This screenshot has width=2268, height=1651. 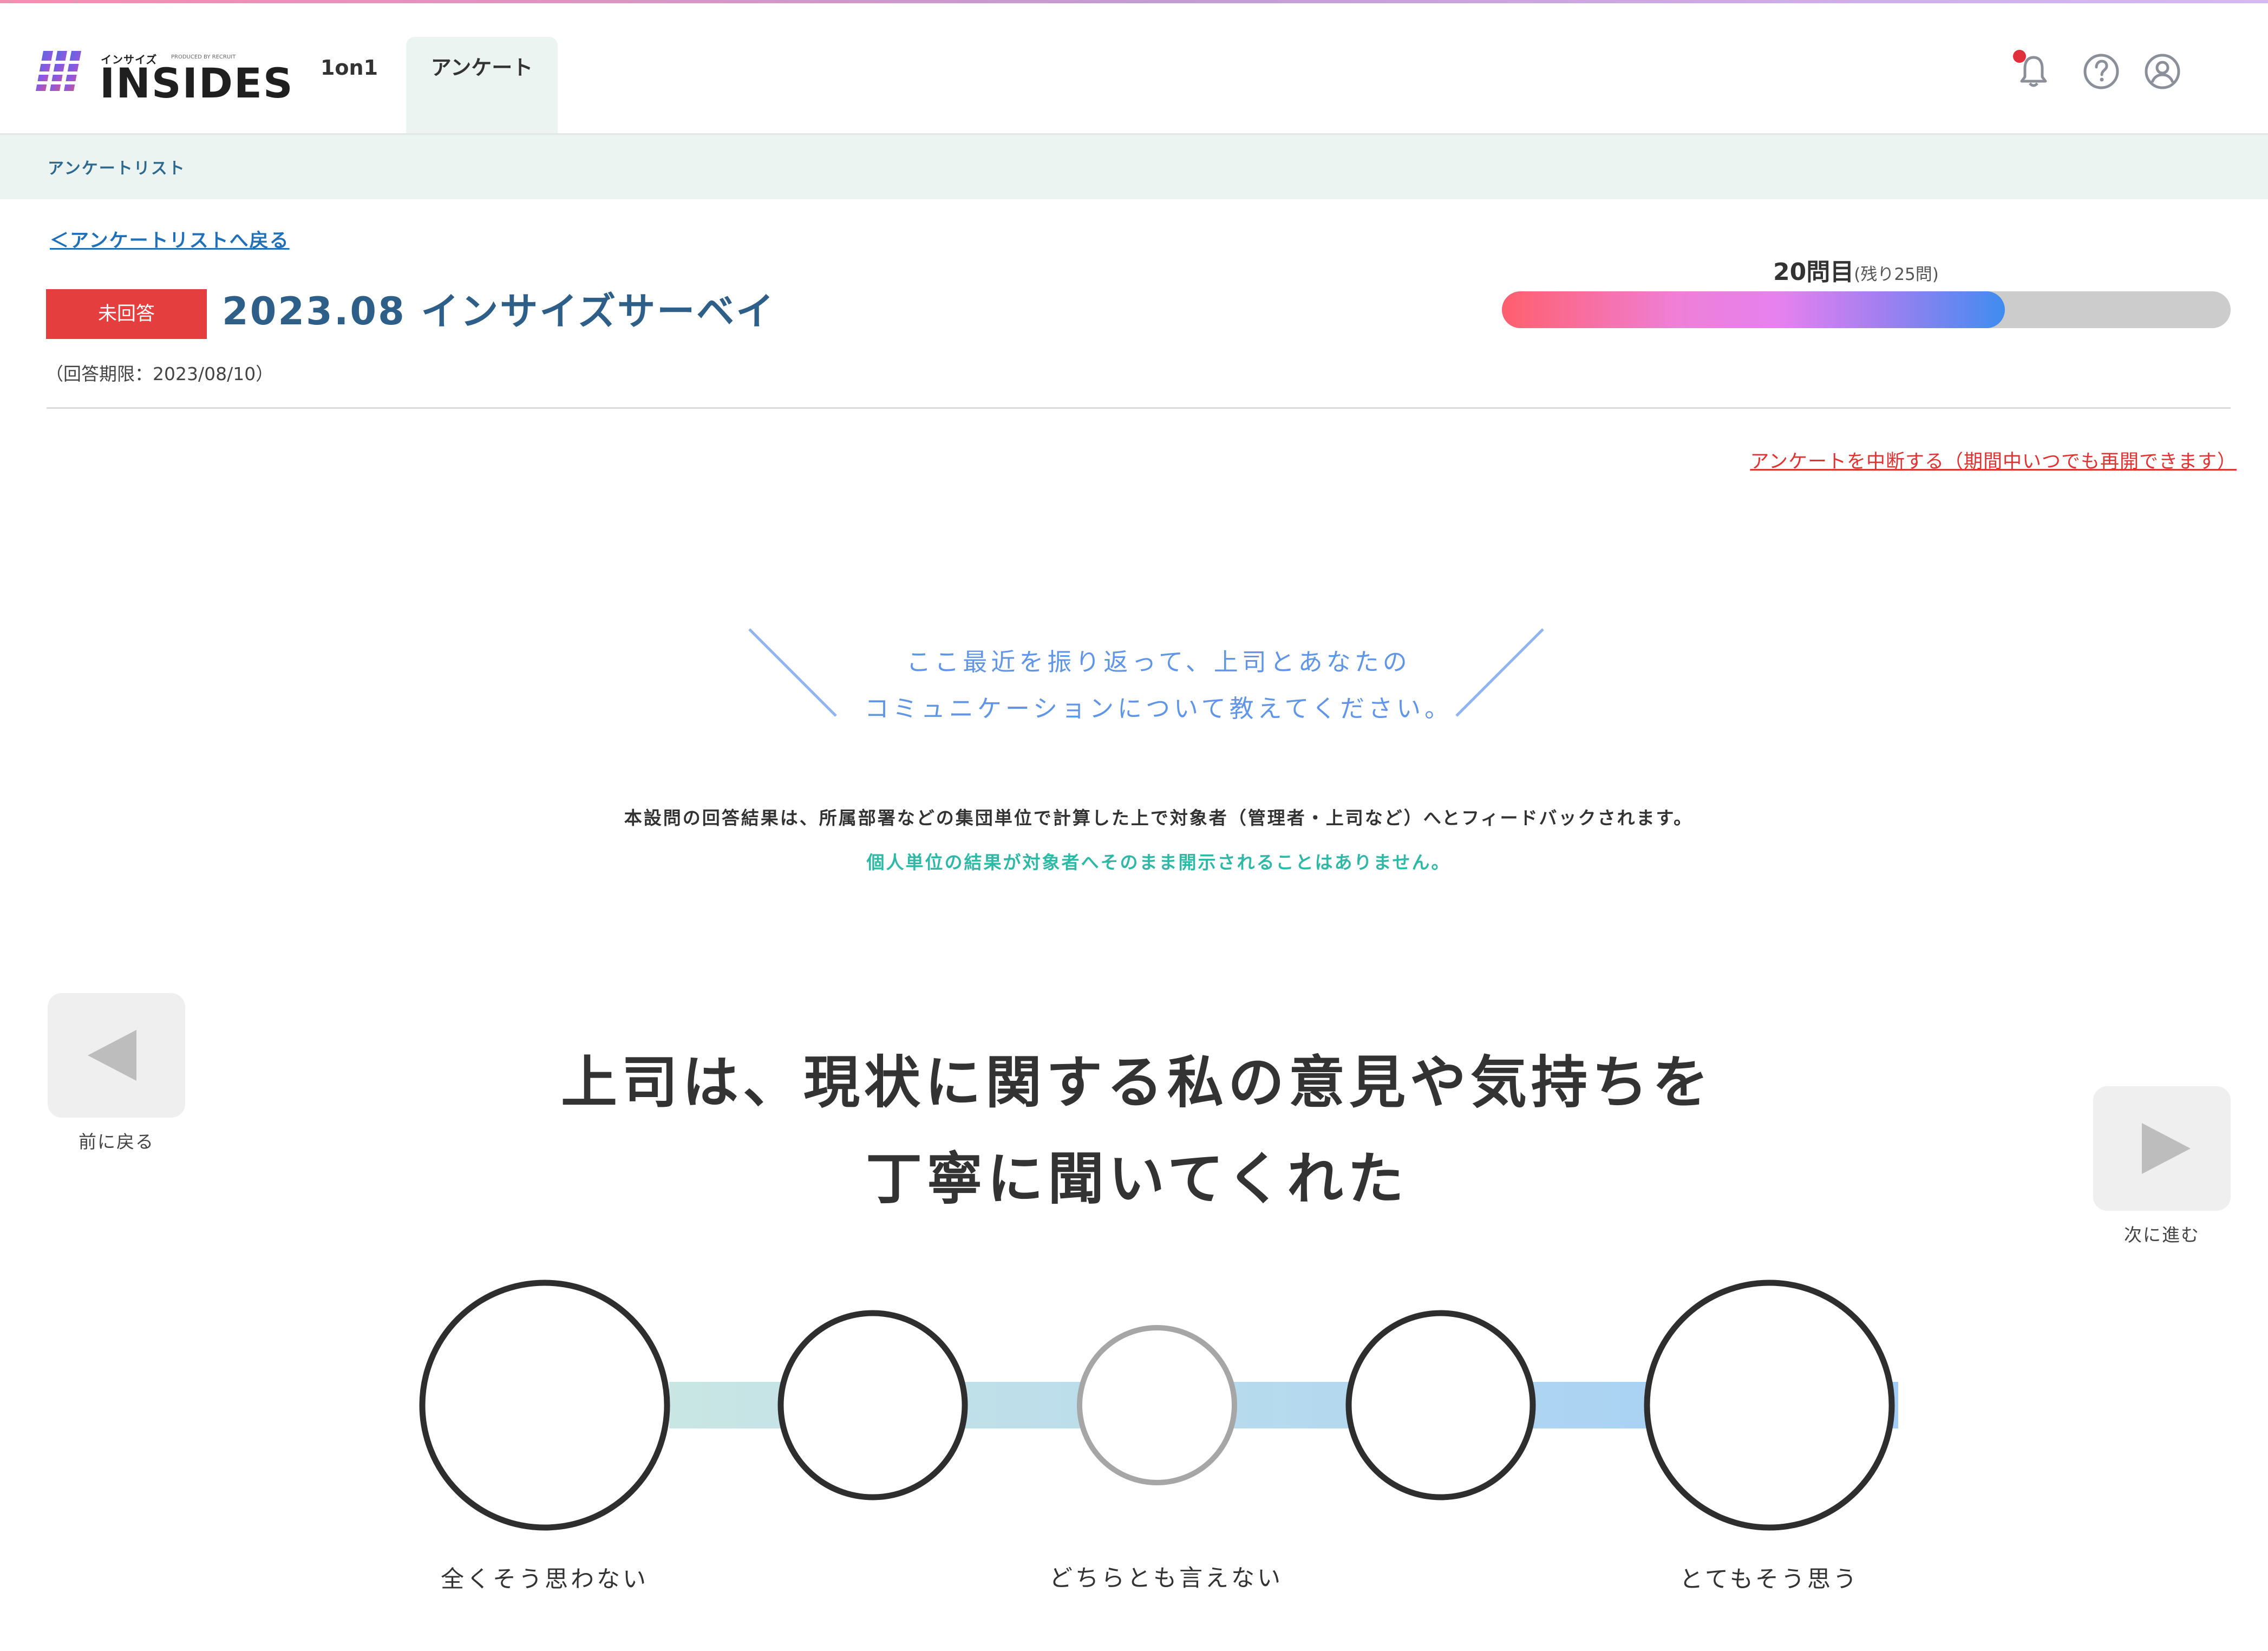 I want to click on progress-remaining: (残り25問), so click(x=1897, y=274).